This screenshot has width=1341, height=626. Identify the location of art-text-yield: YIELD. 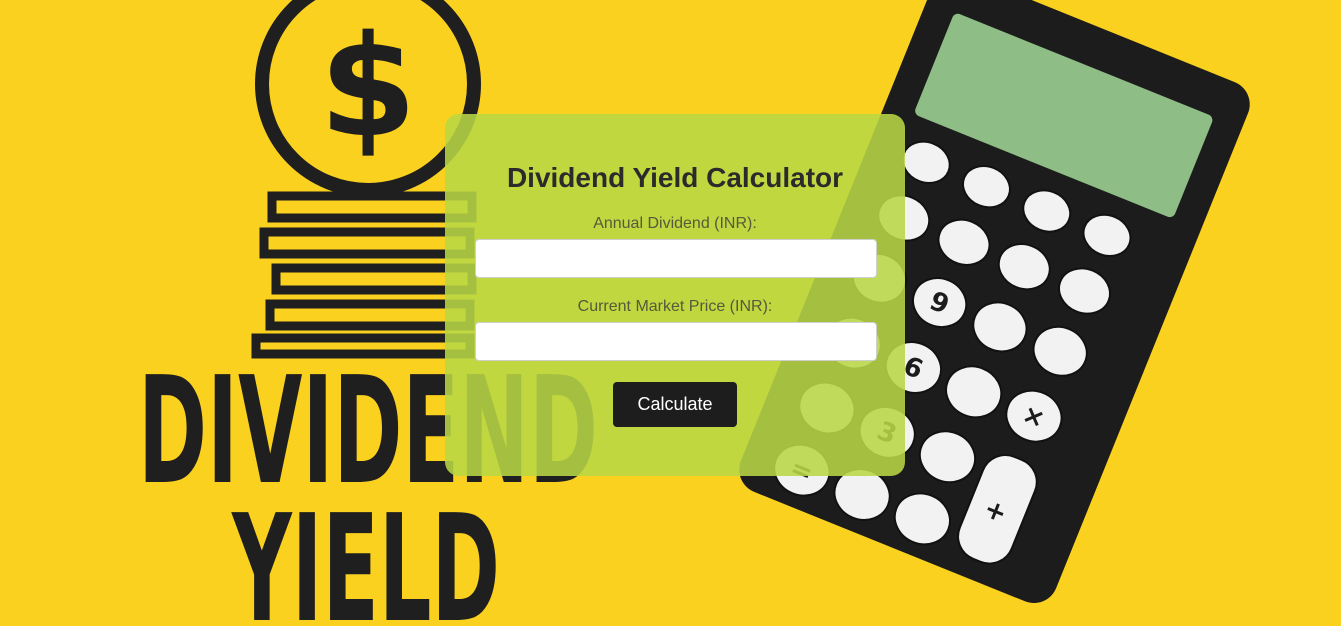
(365, 554).